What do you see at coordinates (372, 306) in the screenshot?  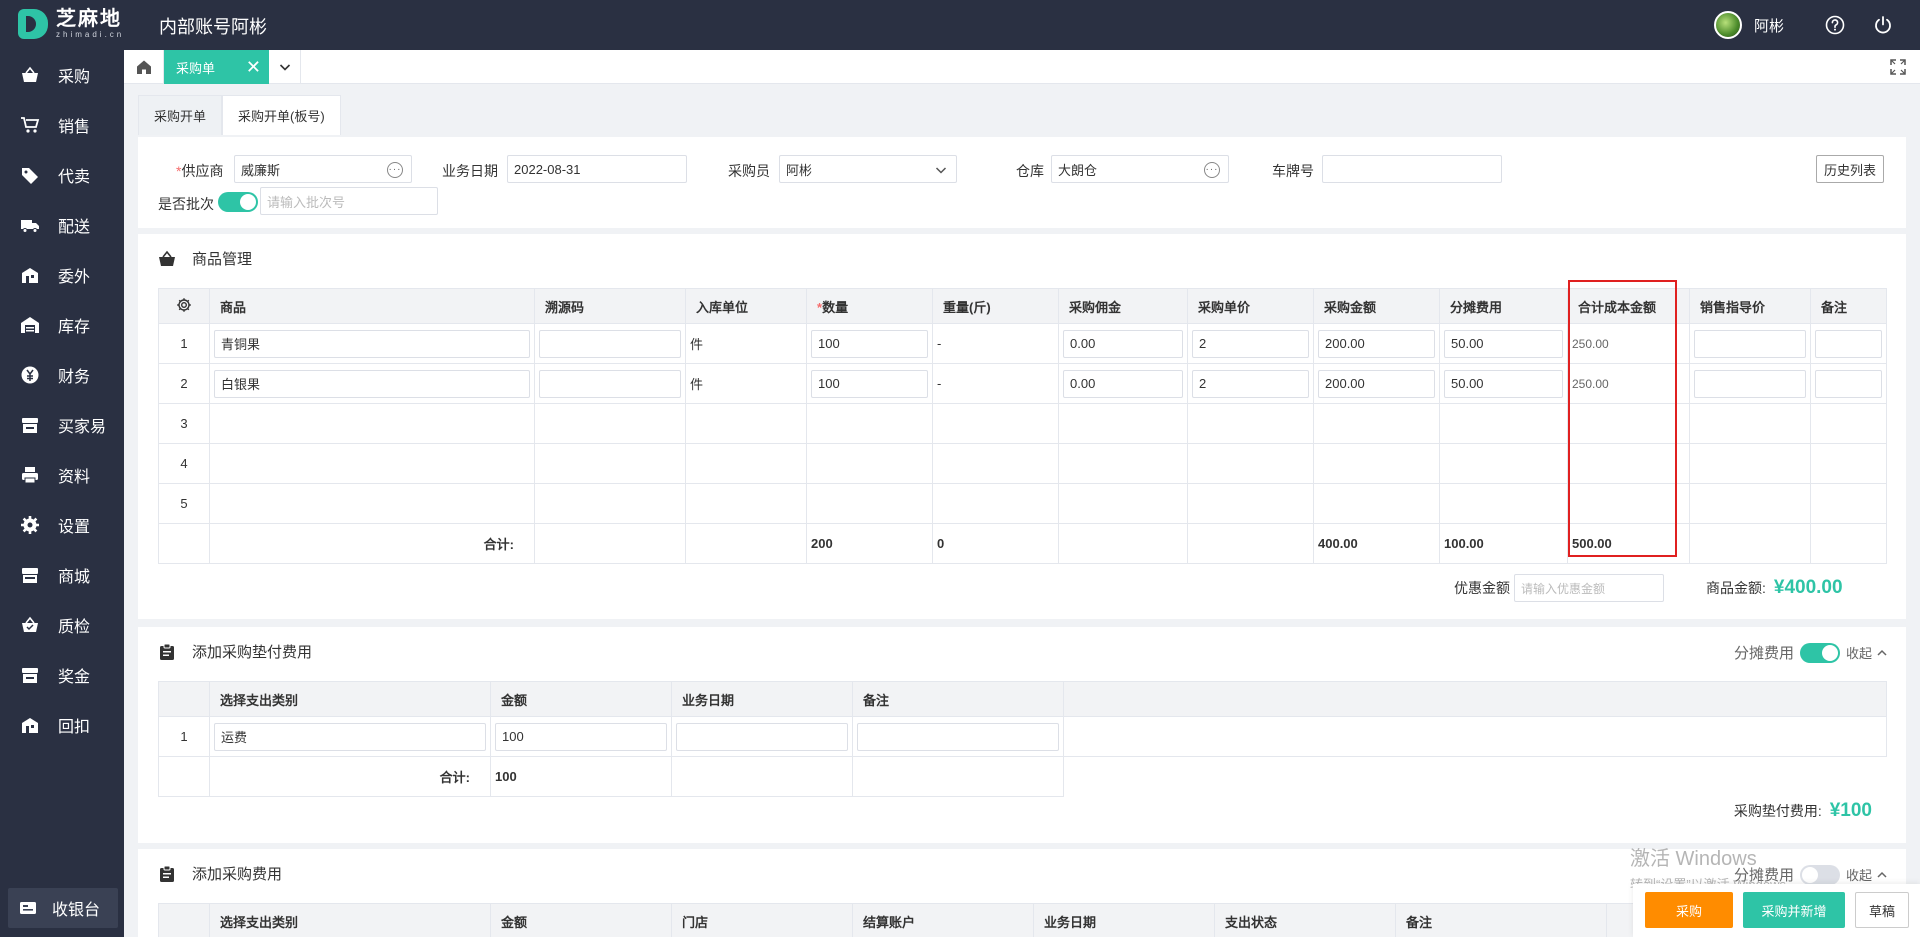 I see `col-product: 商品` at bounding box center [372, 306].